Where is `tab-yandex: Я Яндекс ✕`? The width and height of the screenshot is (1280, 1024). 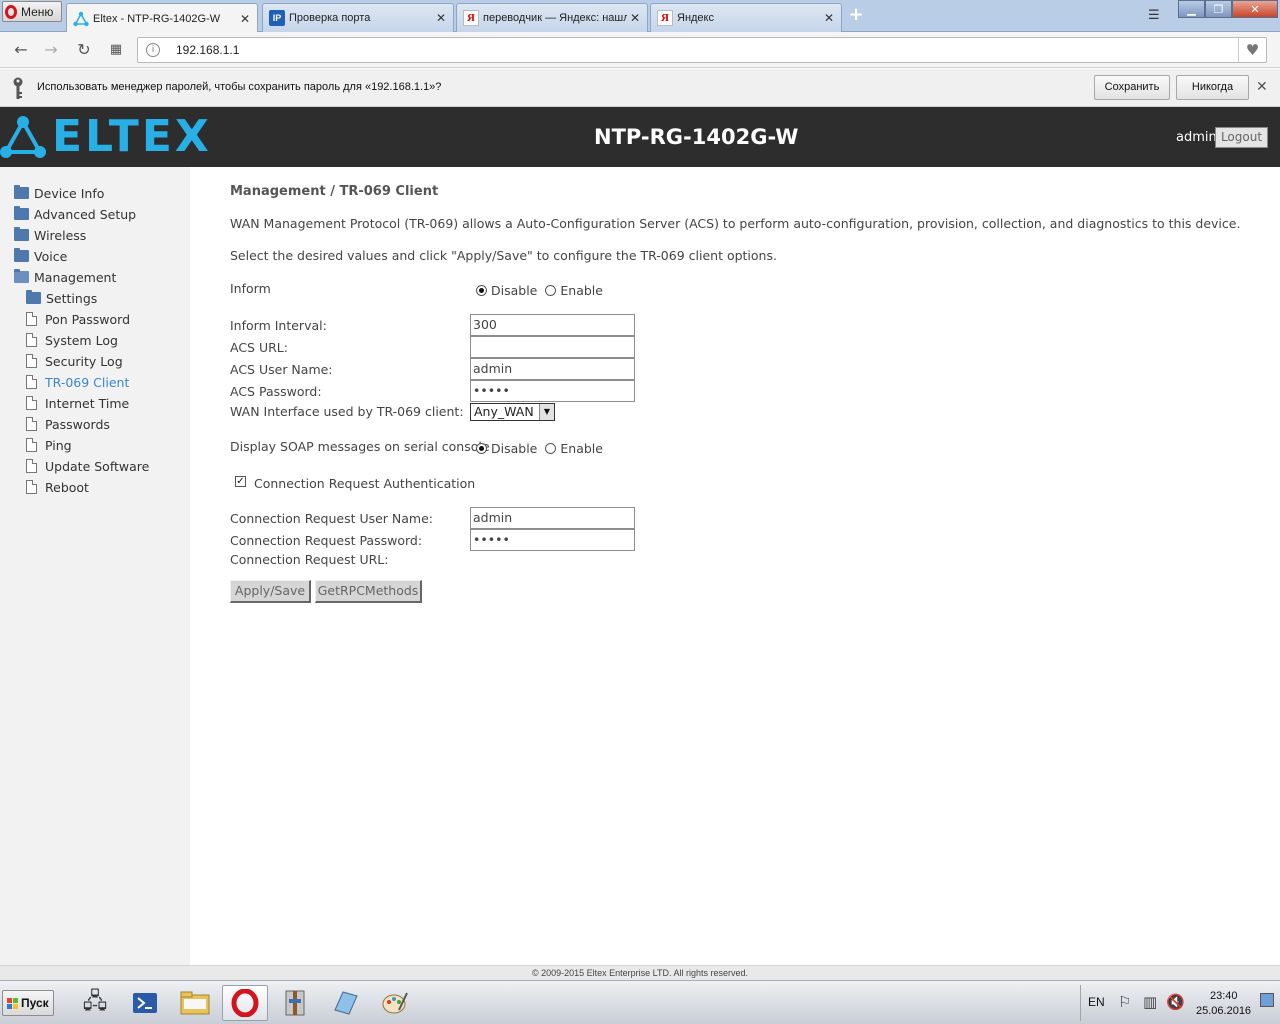
tab-yandex: Я Яндекс ✕ is located at coordinates (746, 17).